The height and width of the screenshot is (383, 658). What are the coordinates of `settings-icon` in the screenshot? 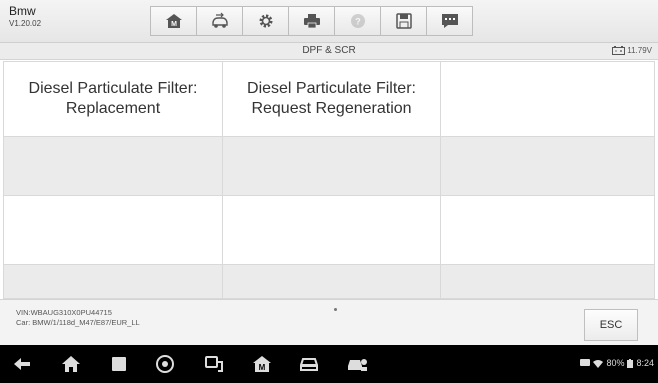 It's located at (265, 21).